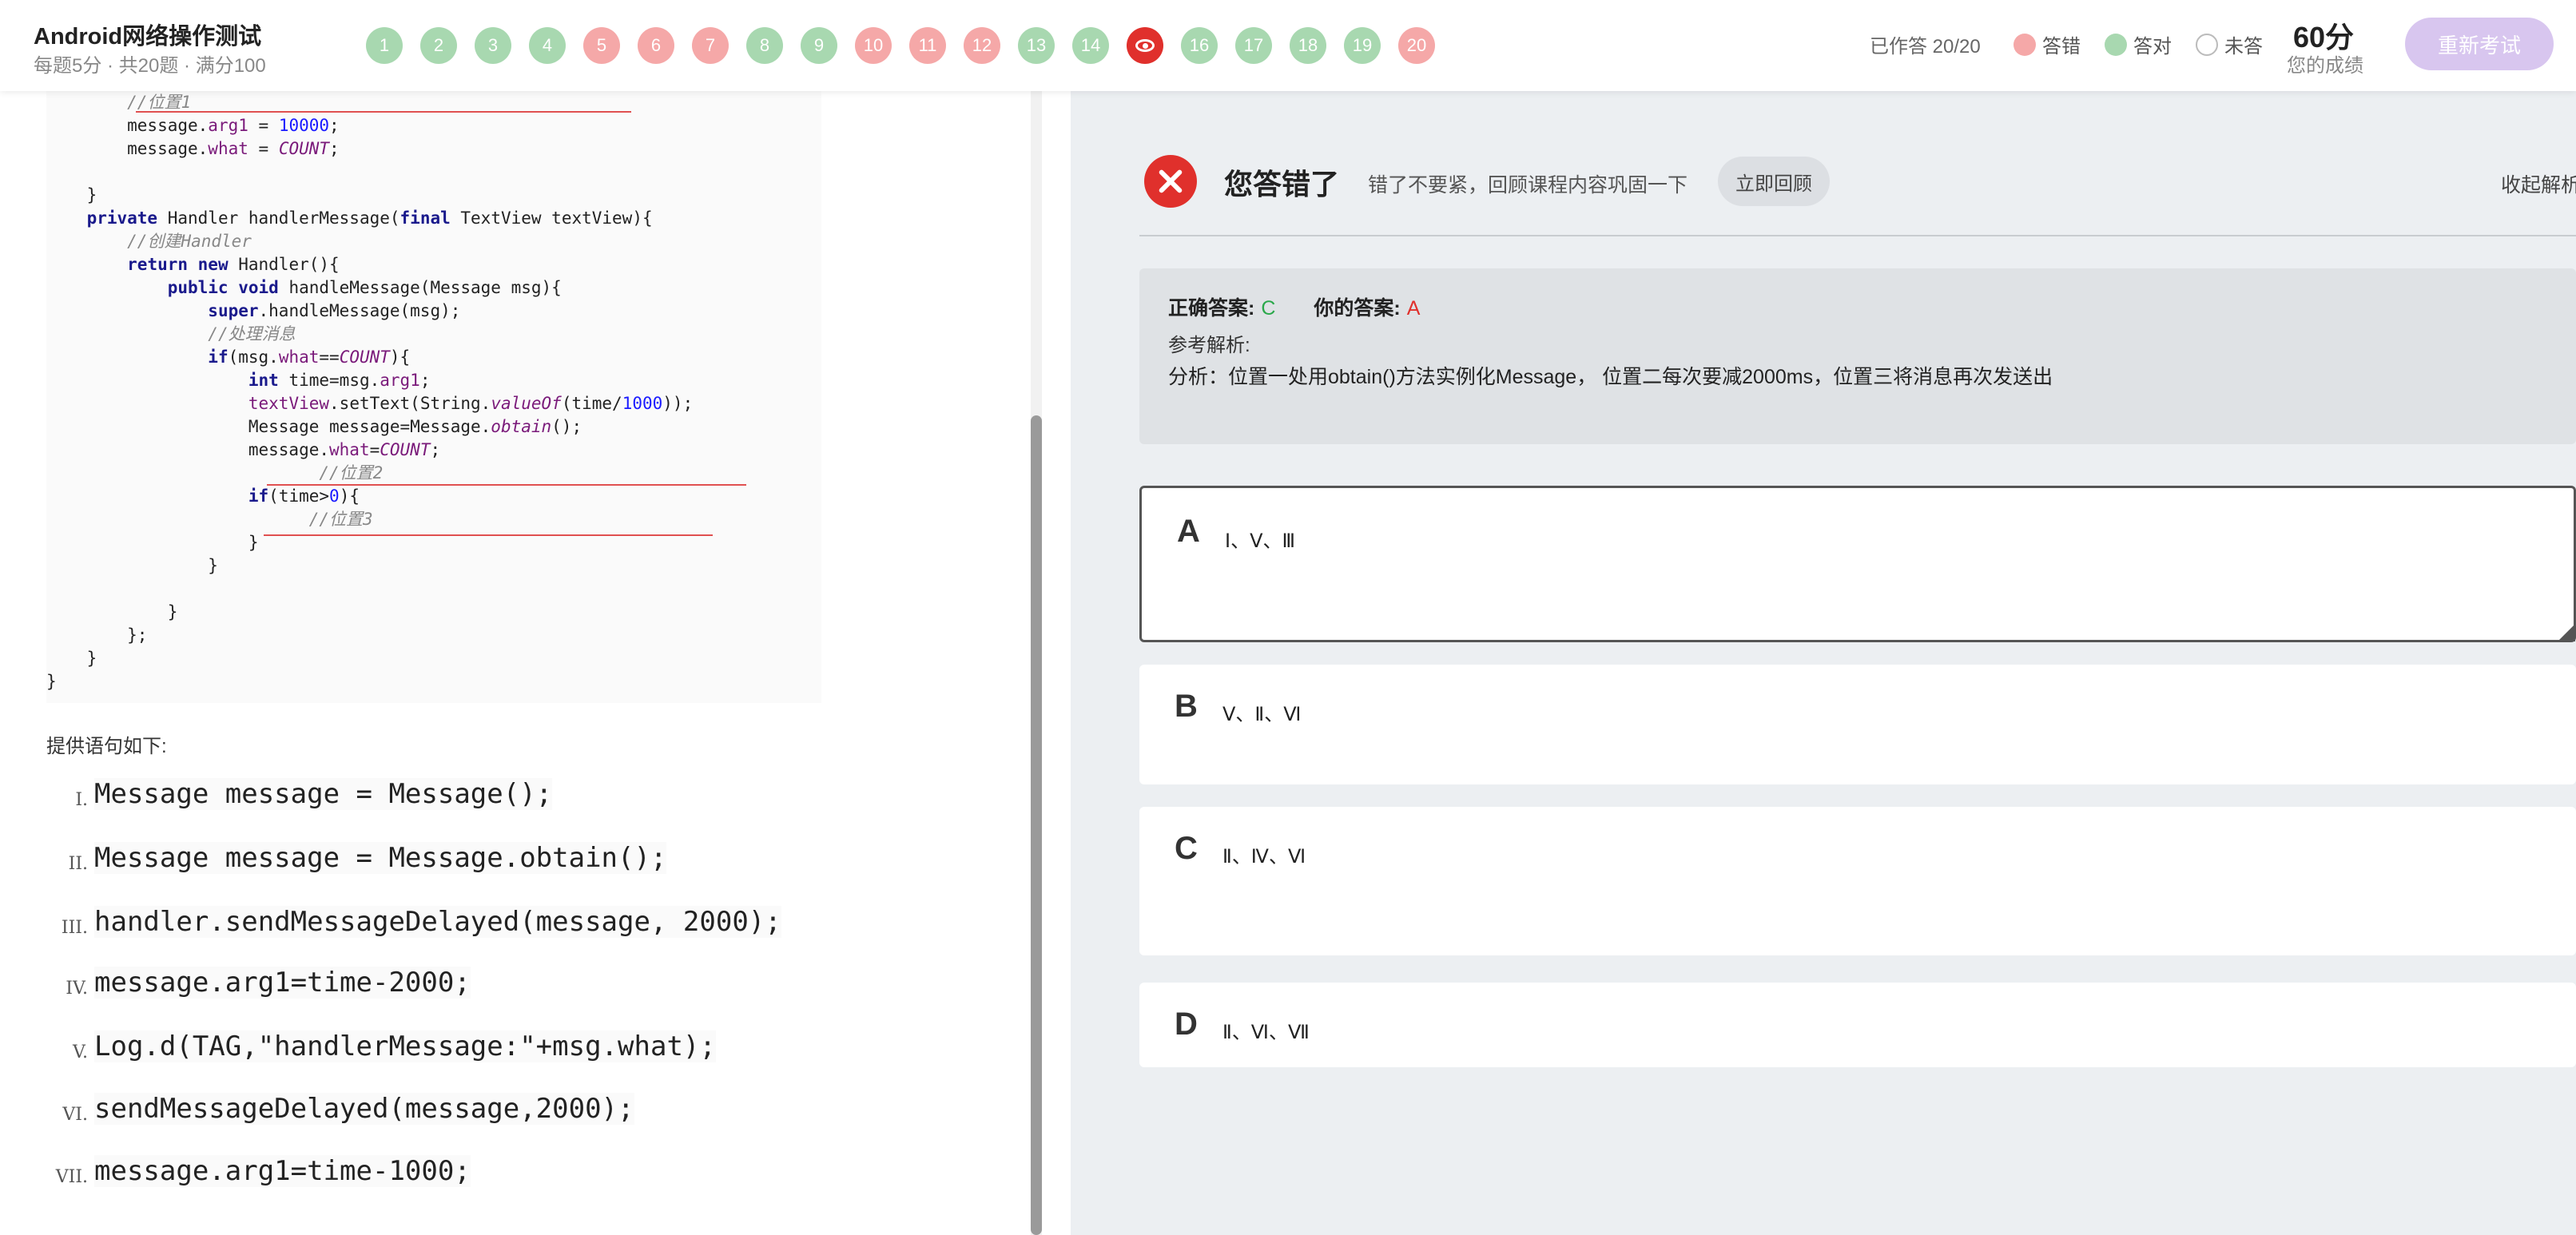  I want to click on correct-answer-value: C, so click(1268, 308).